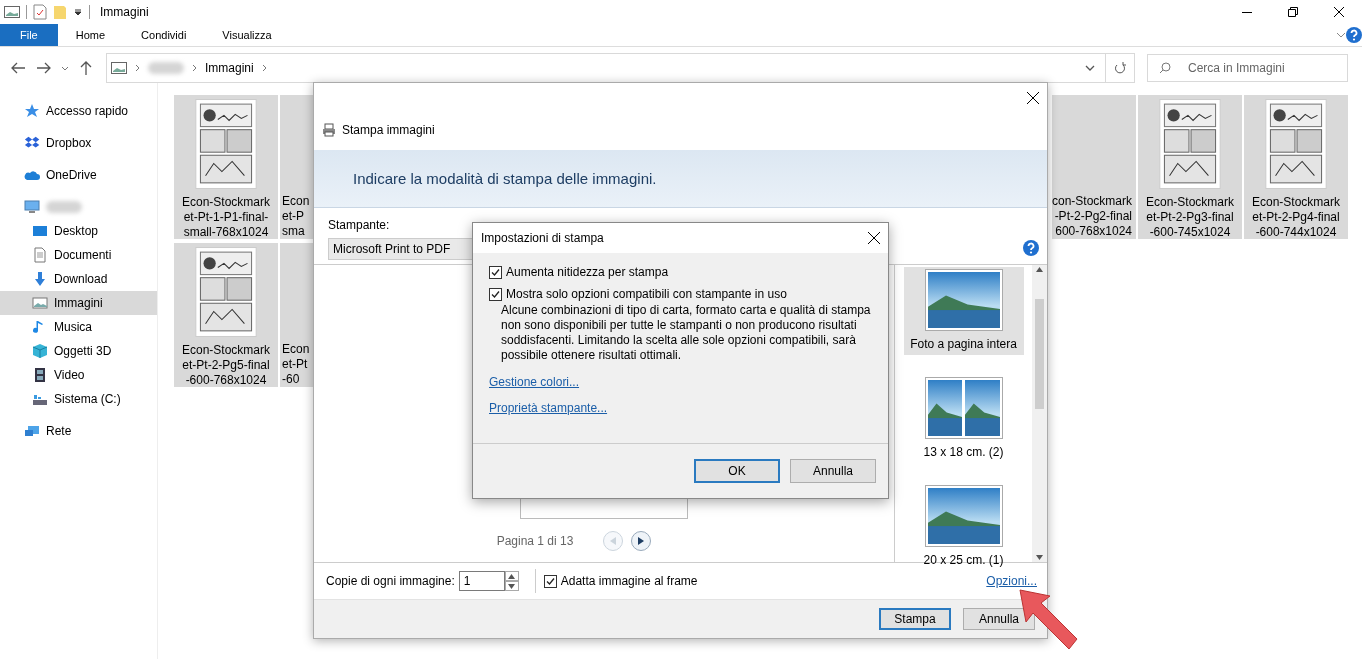 Image resolution: width=1362 pixels, height=659 pixels. Describe the element at coordinates (686, 333) in the screenshot. I see `option-description: Alcune combinazioni di tipo di carta, formato carta e qualità di stampa non sono disponibili per tutte le stampanti o non producono risultati soddisfacenti. Limitando la scelta alle sole opzioni compatibili, sarà possibile ottenere risultati ottimali.` at that location.